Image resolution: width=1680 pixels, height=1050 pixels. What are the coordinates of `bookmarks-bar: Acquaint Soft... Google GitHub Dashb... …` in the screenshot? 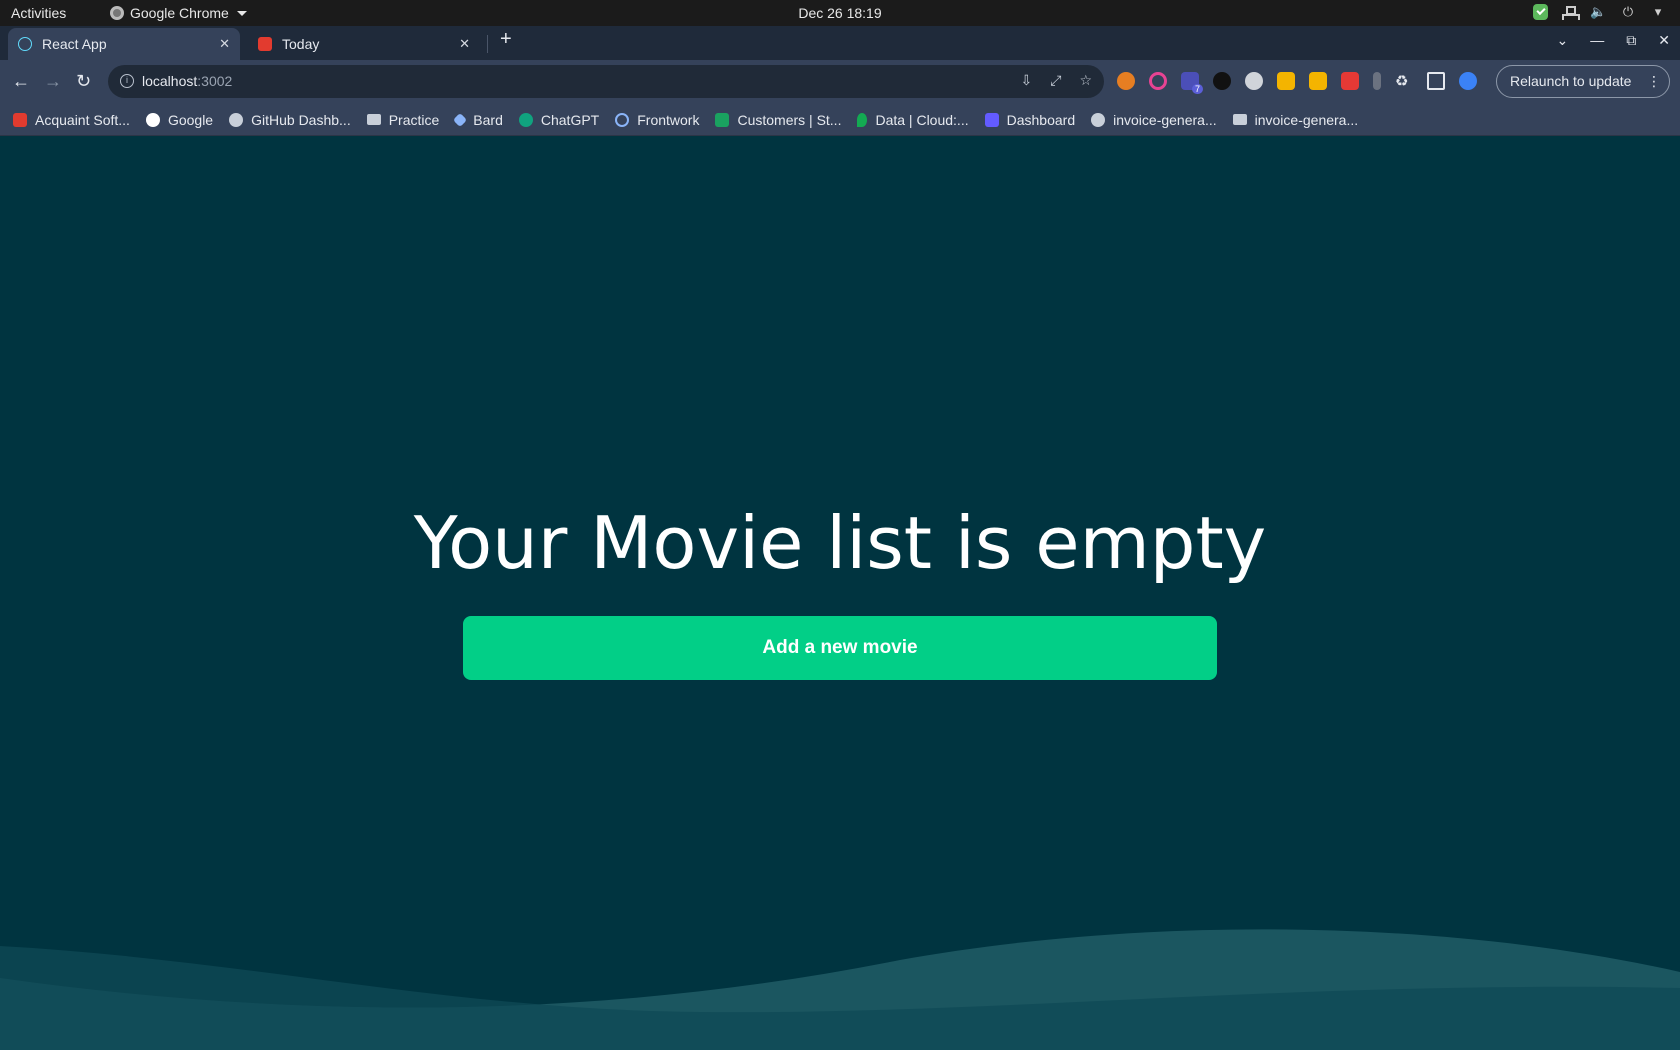 It's located at (840, 120).